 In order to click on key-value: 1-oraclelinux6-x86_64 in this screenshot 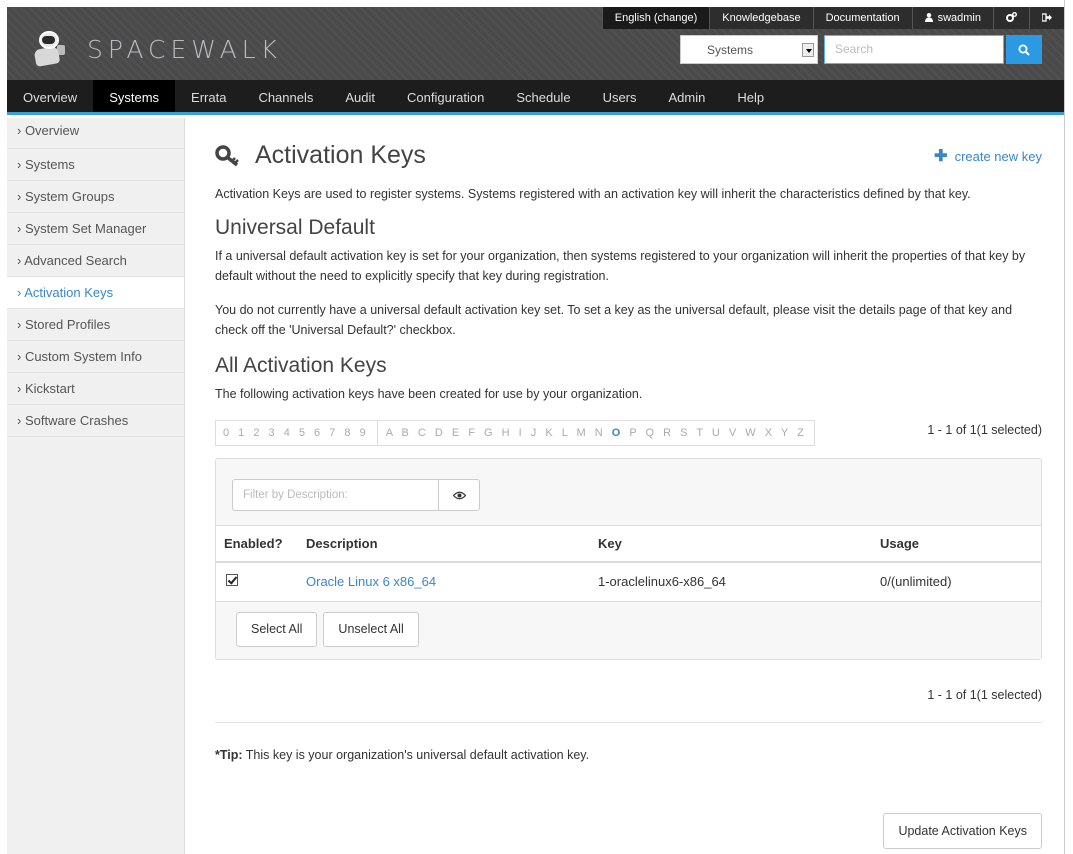, I will do `click(731, 581)`.